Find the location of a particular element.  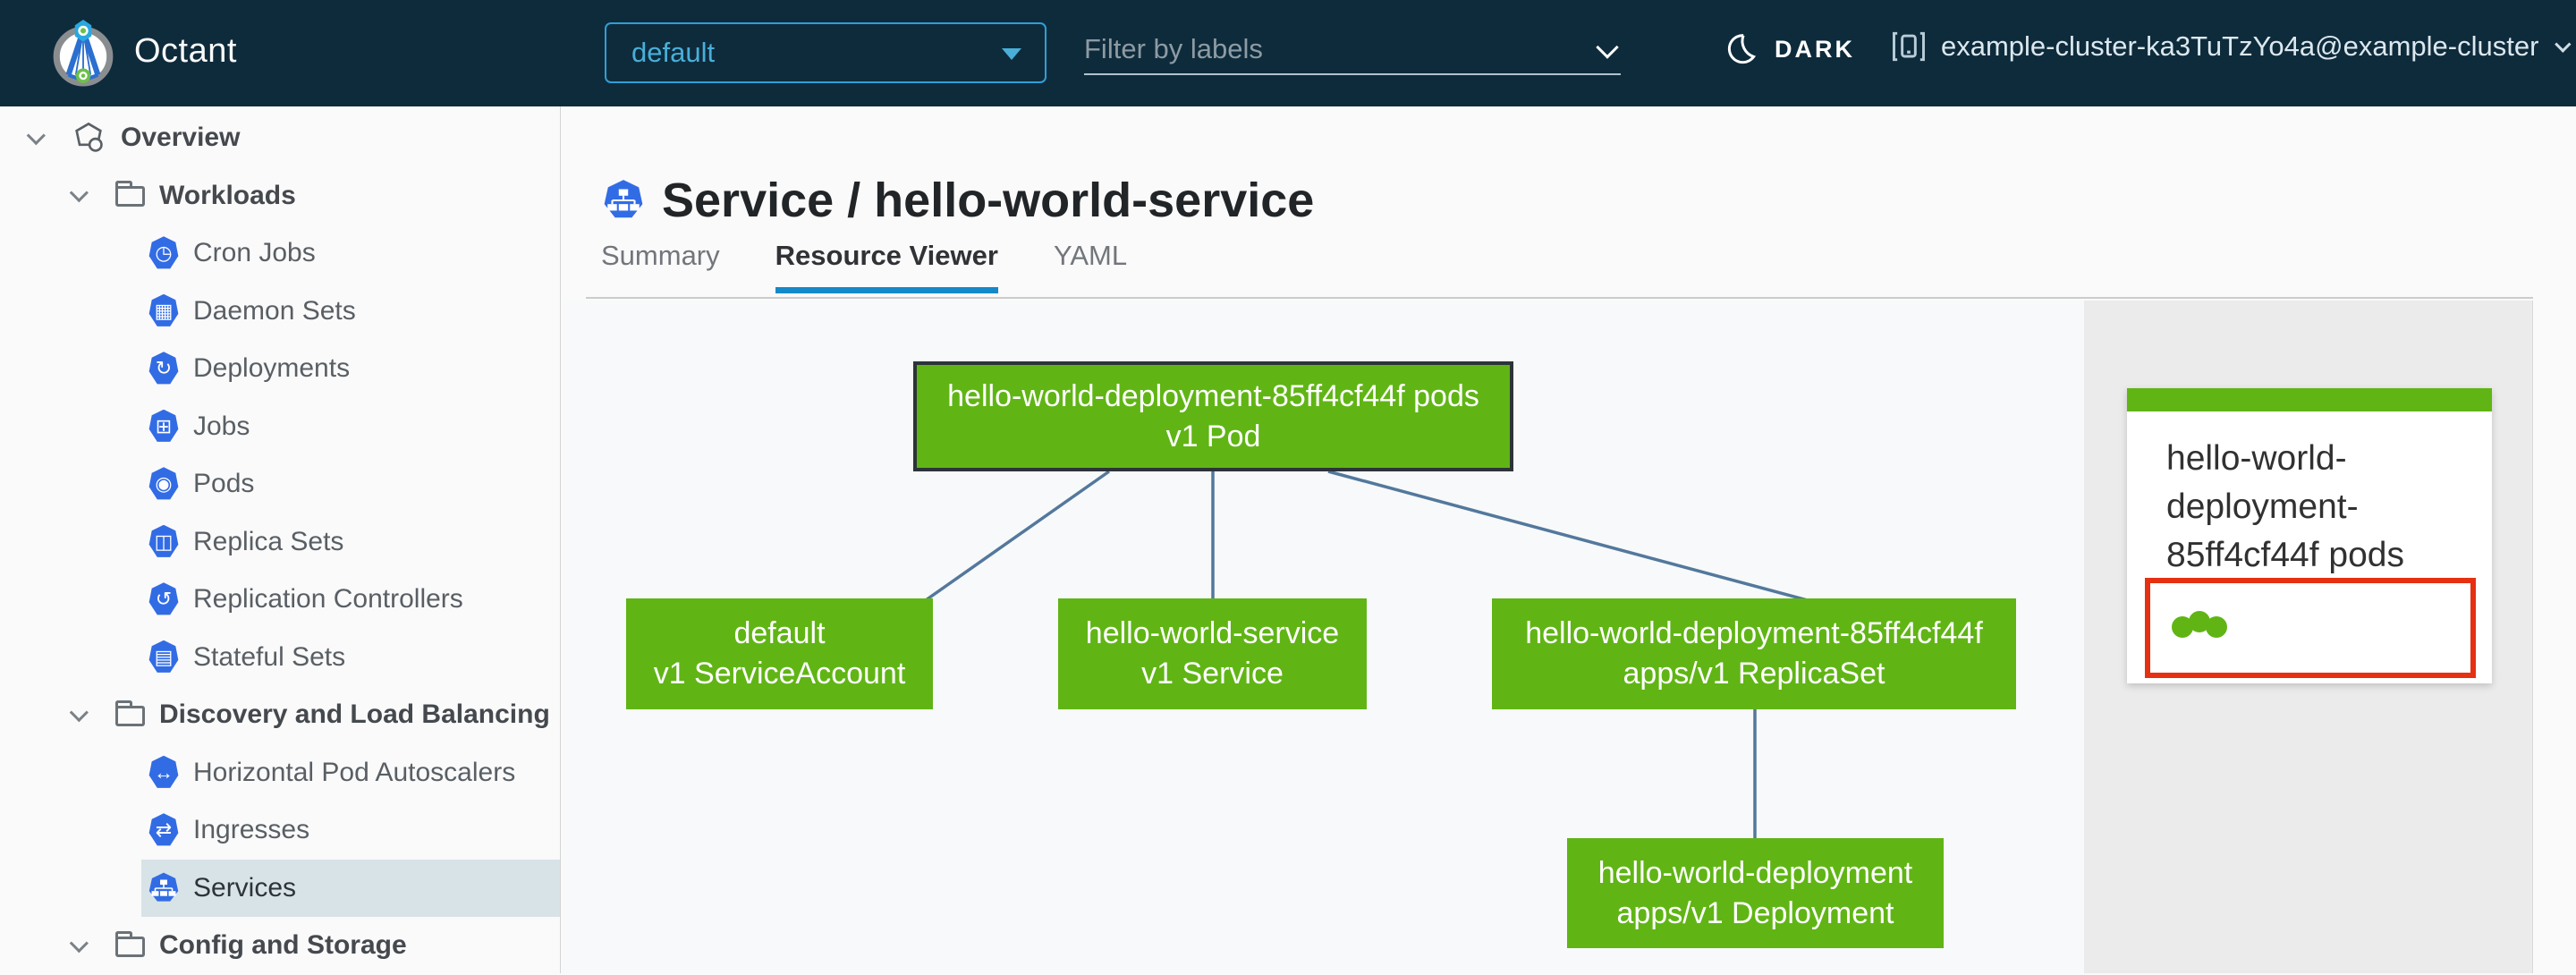

node-name: hello-world-deployment is located at coordinates (1755, 872).